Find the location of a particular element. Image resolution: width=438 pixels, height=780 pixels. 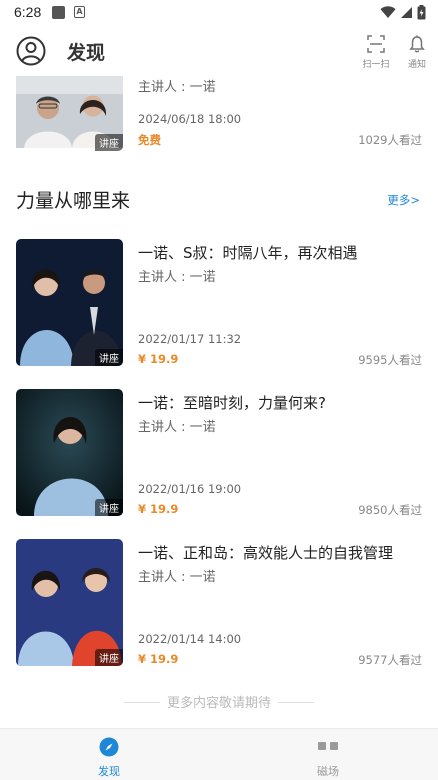

nav-tab-discover: 发现 is located at coordinates (109, 758).